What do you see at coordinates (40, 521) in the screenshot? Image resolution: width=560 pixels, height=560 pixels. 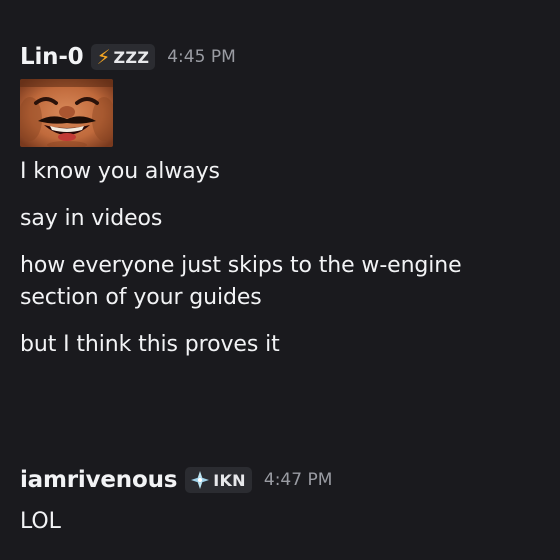 I see `message-text: LOL` at bounding box center [40, 521].